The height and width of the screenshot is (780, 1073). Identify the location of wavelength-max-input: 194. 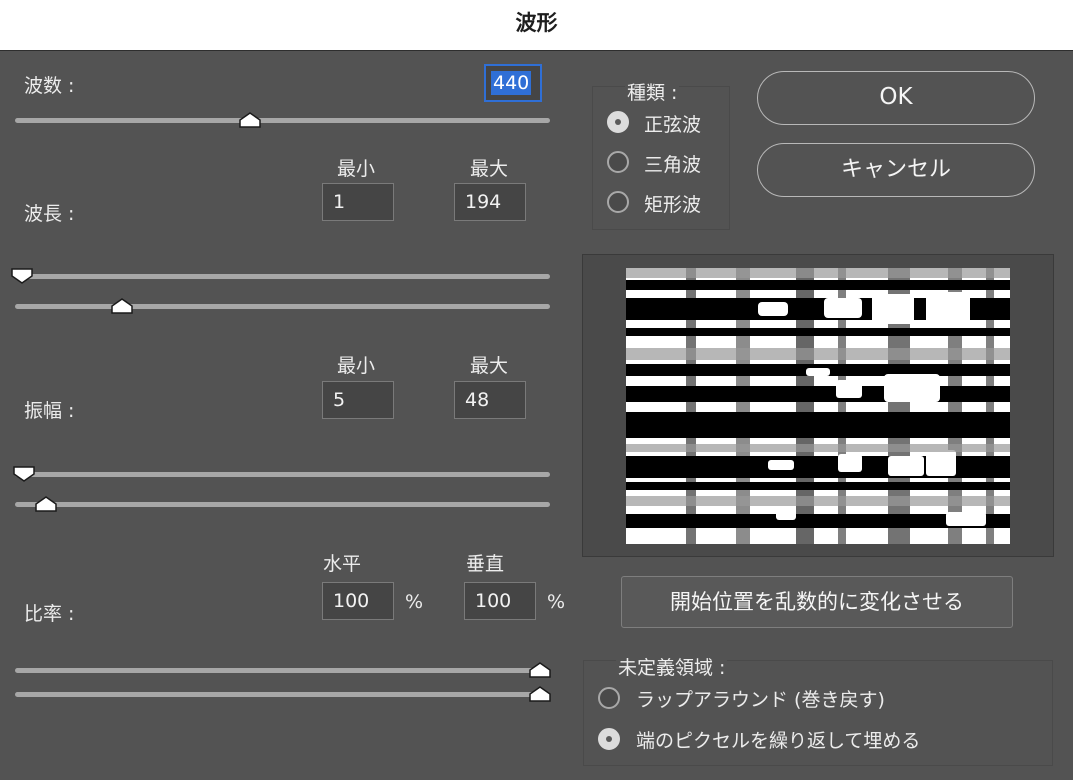
(490, 202).